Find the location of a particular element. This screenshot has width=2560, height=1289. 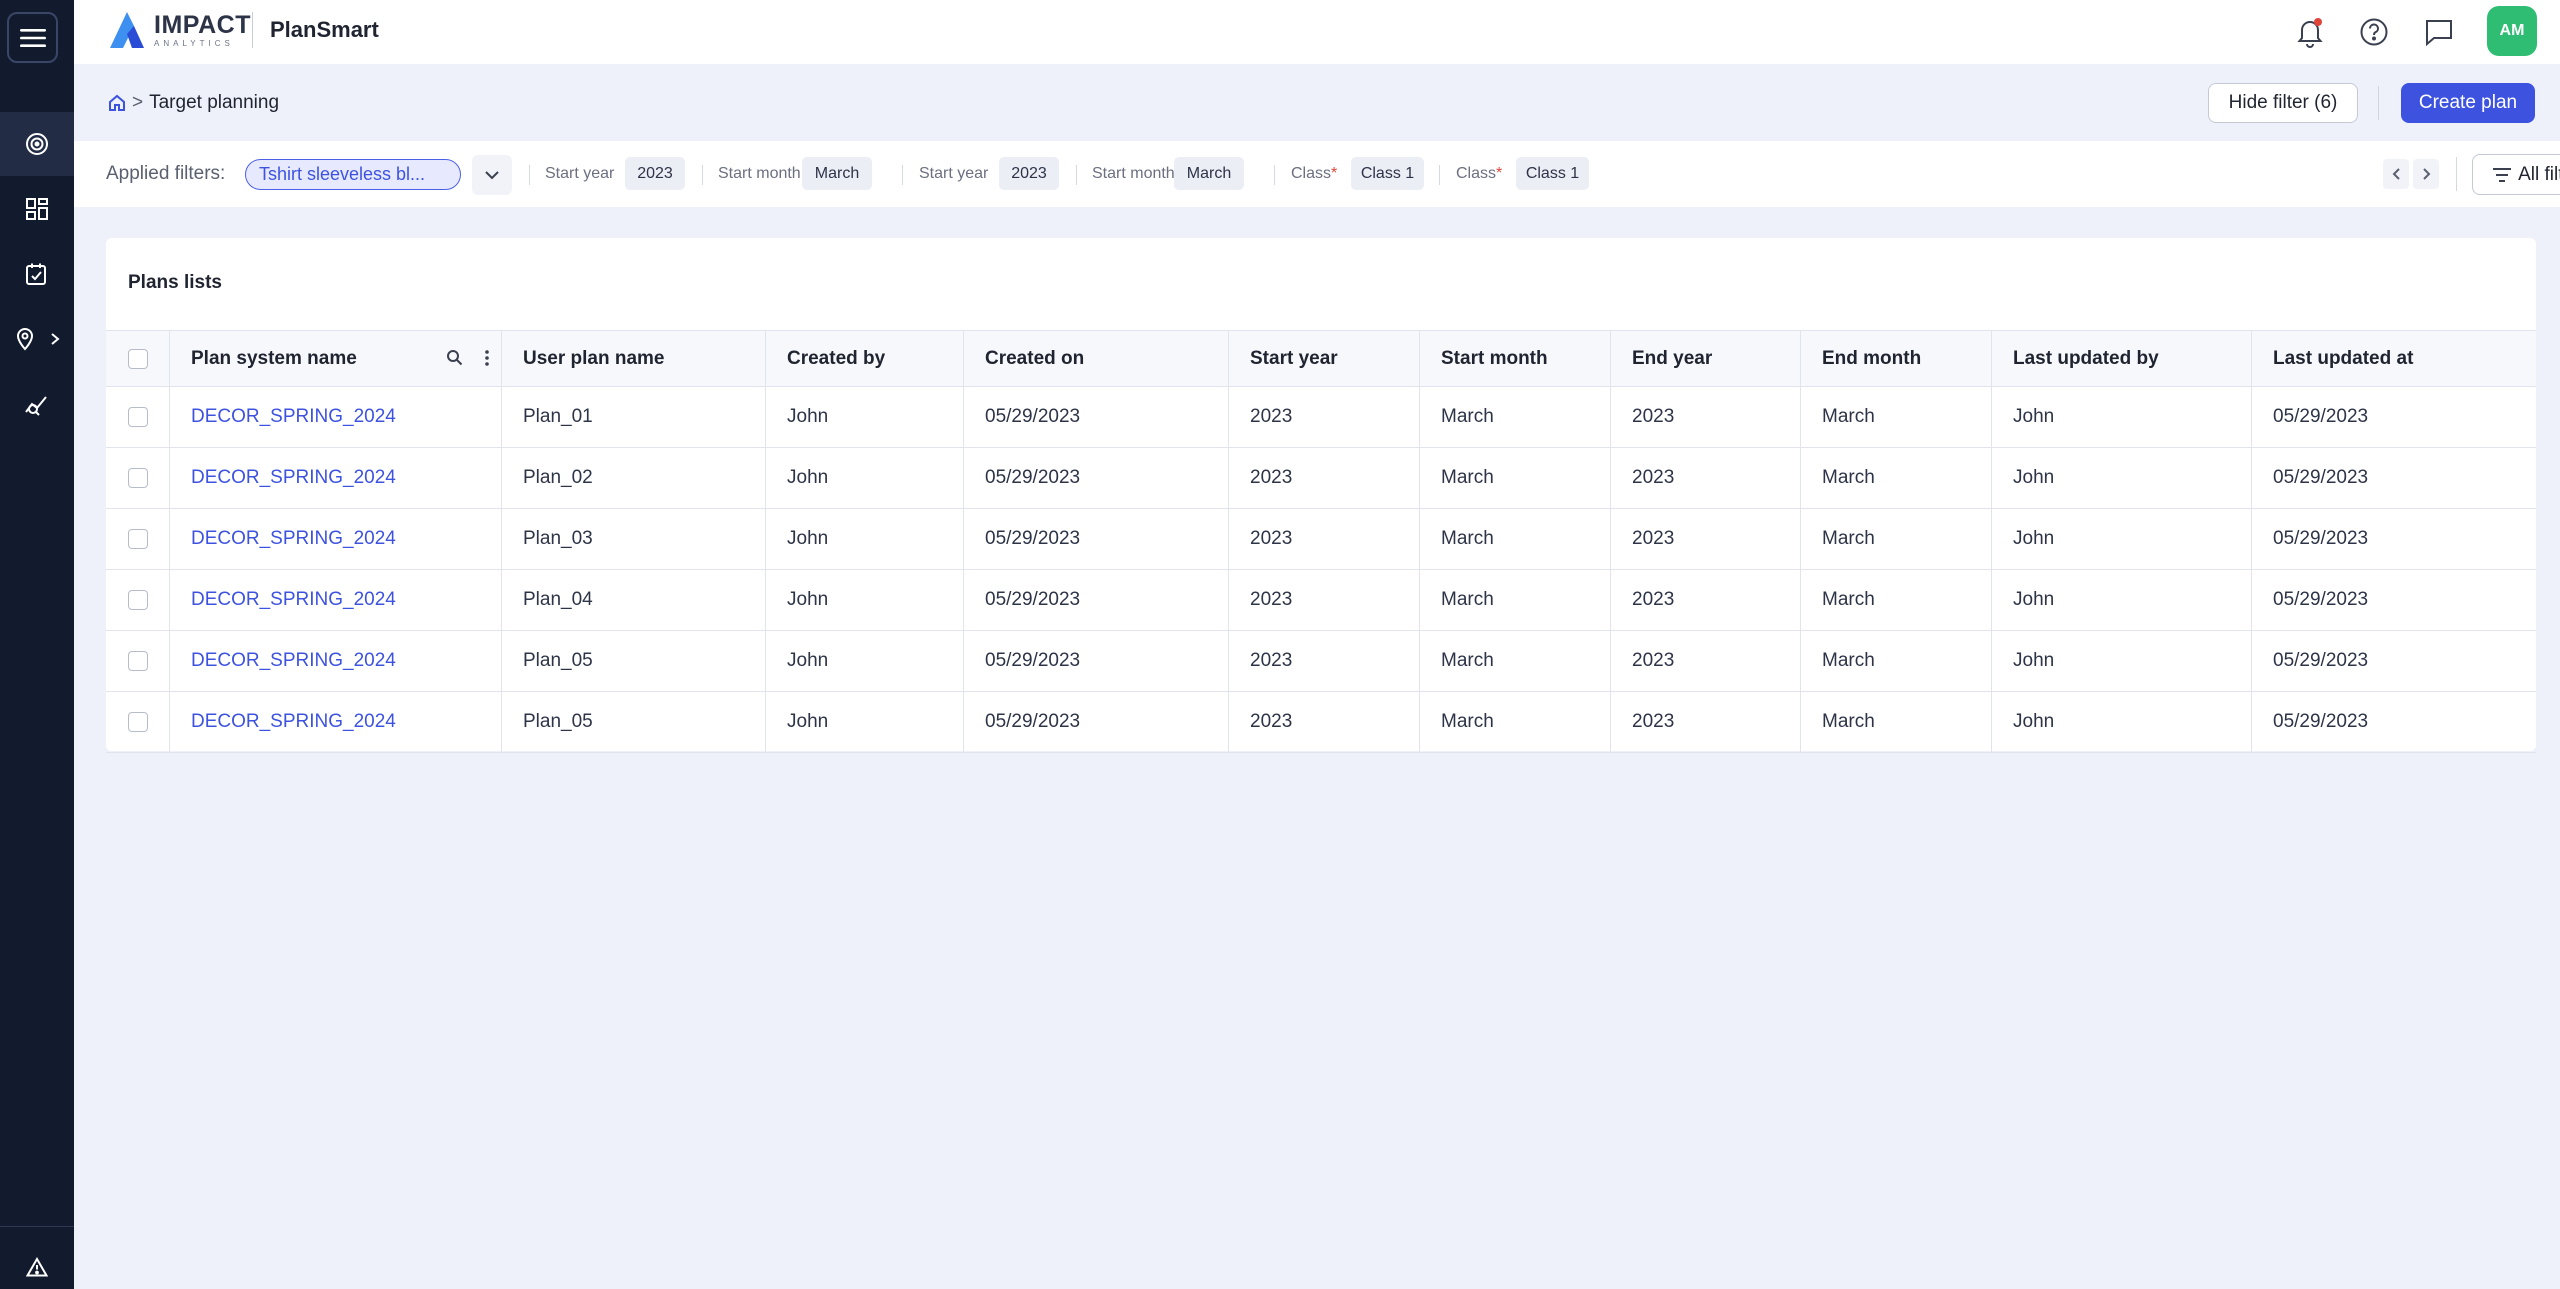

column-header: Last updated by is located at coordinates (2122, 358).